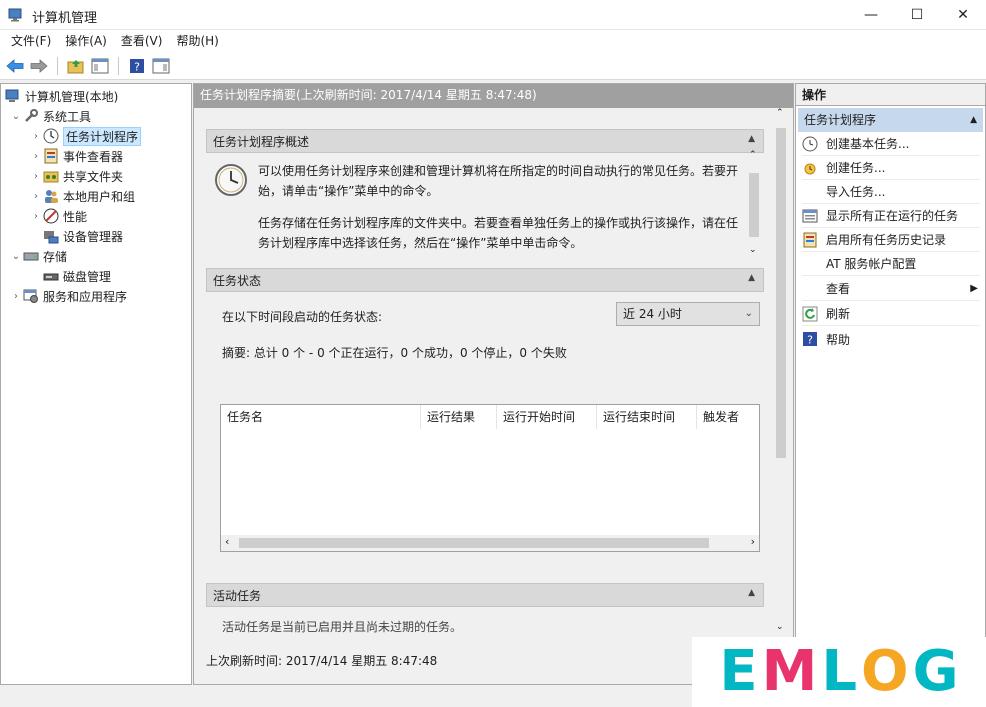 The image size is (986, 707). I want to click on toolbar: ?, so click(493, 66).